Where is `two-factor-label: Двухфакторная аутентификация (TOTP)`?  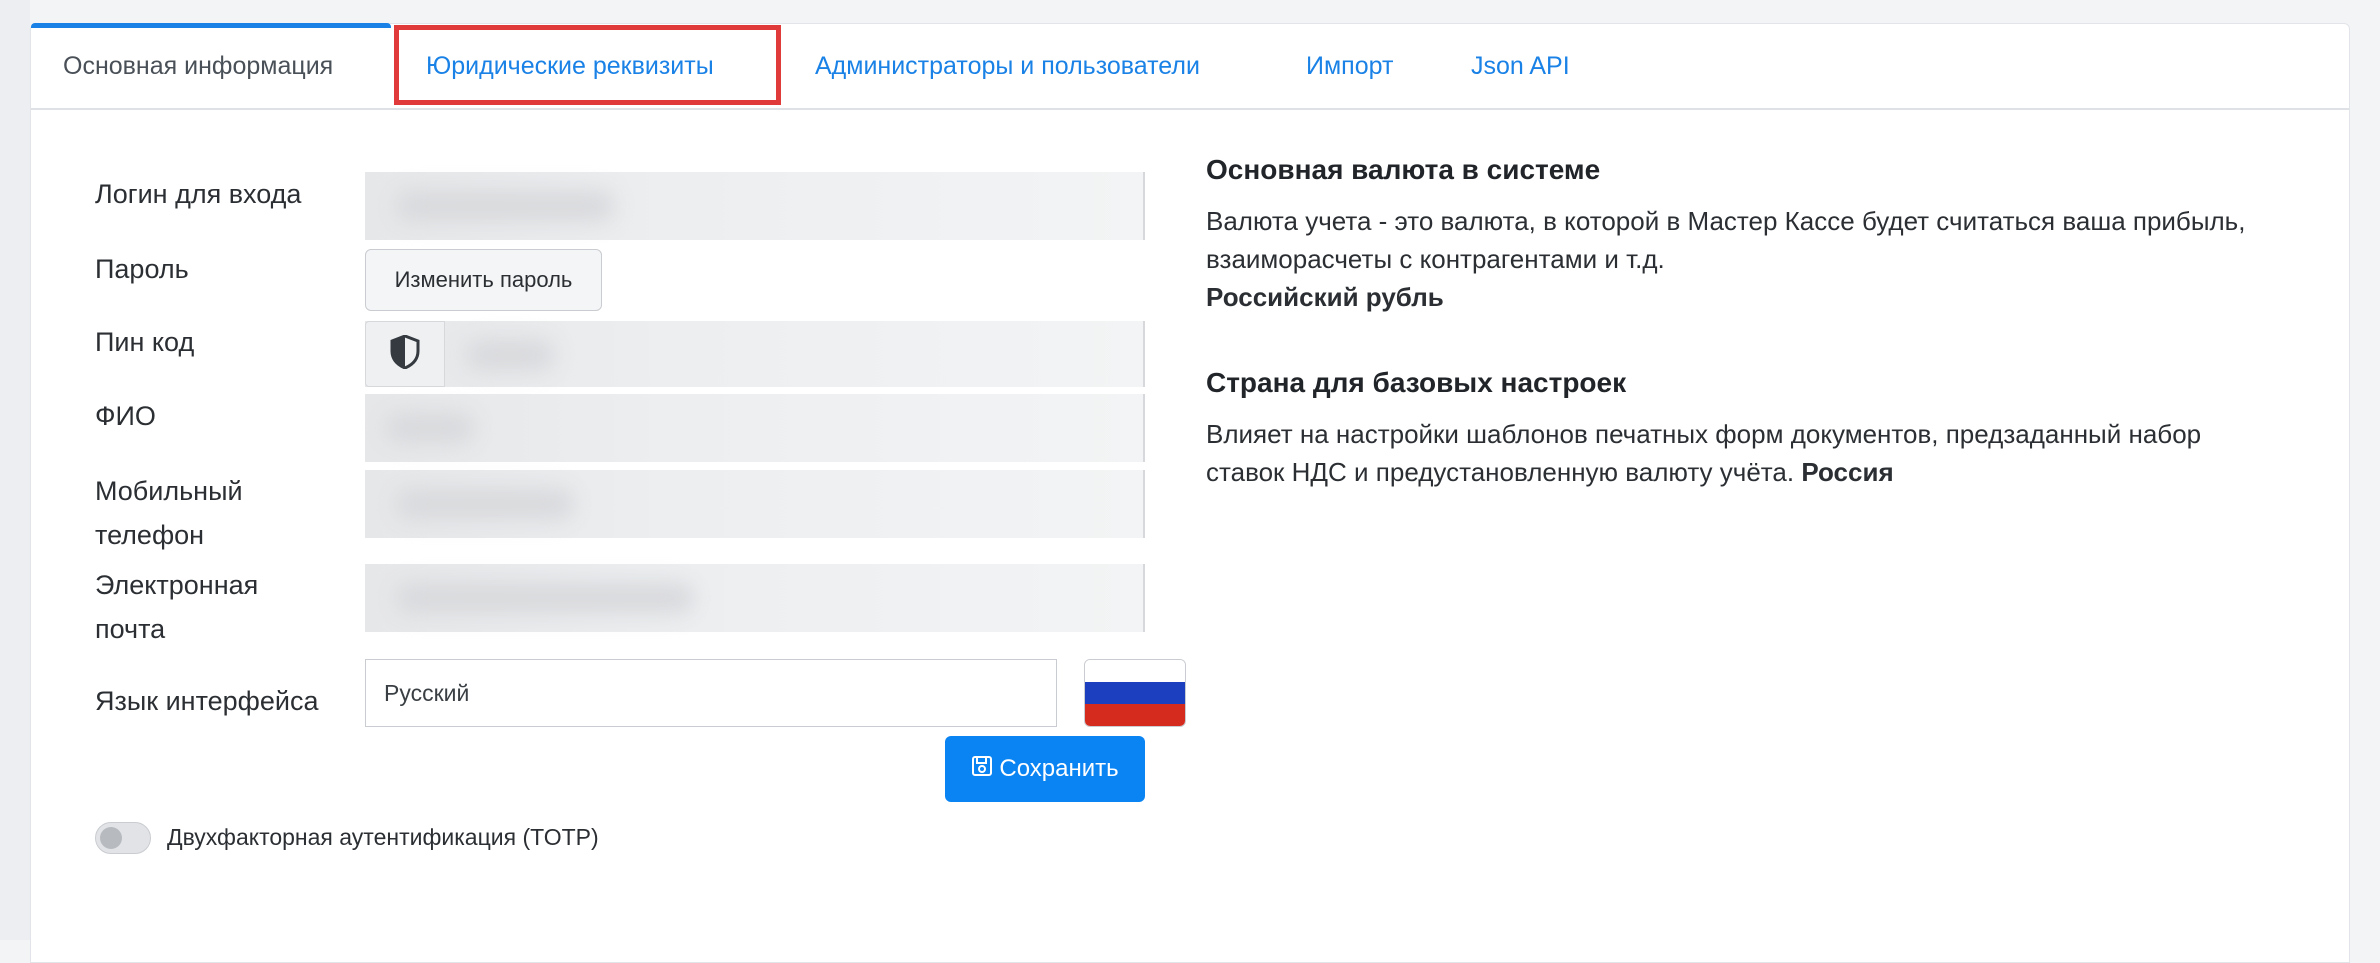
two-factor-label: Двухфакторная аутентификация (TOTP) is located at coordinates (383, 837).